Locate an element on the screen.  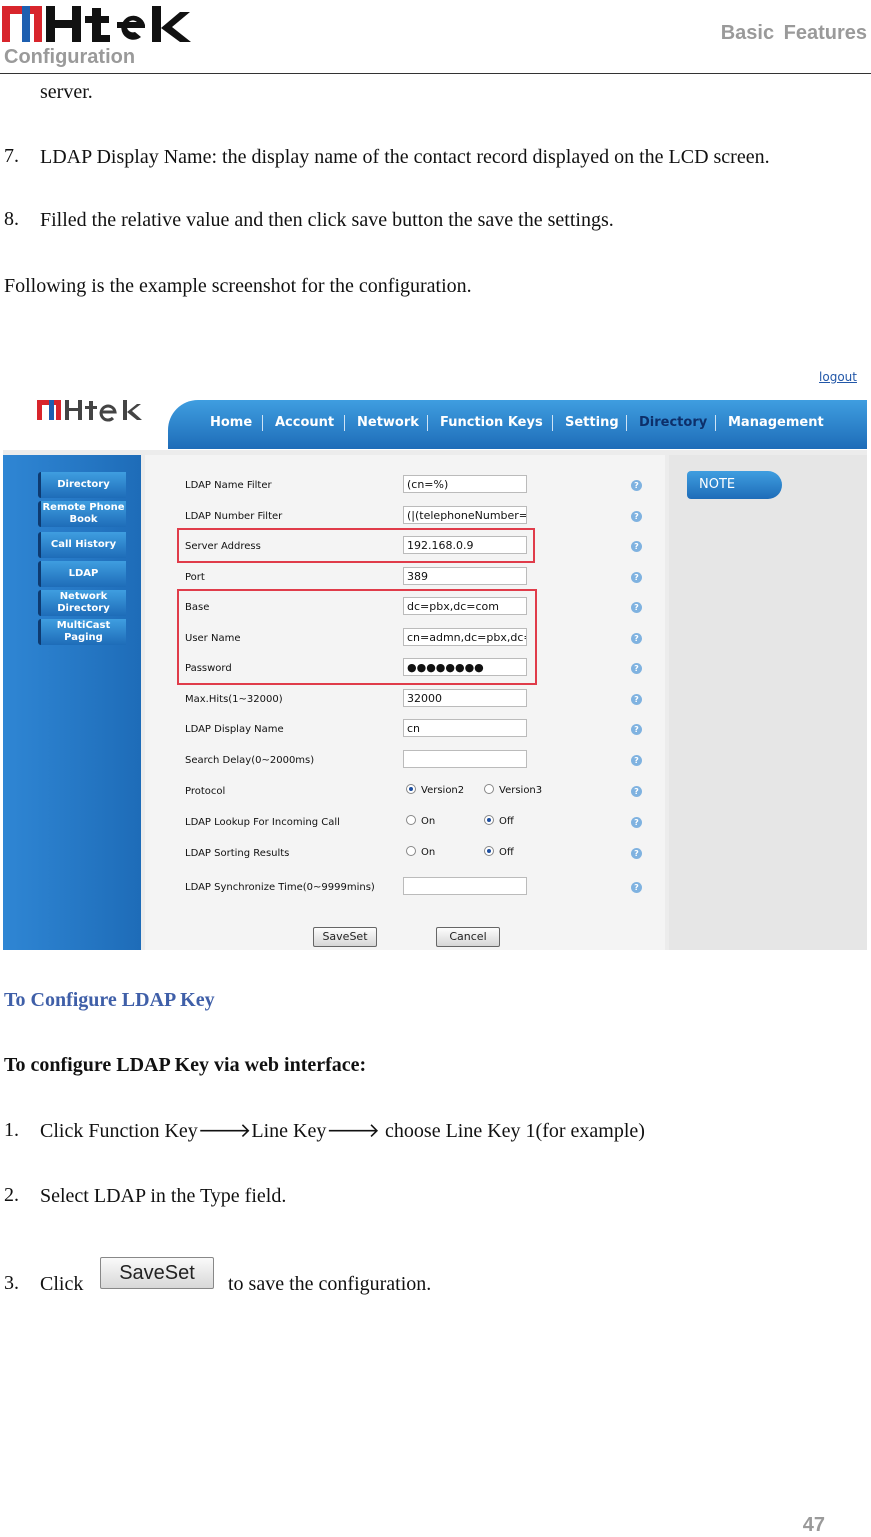
lookup-incoming-off-label: Off is located at coordinates (506, 821).